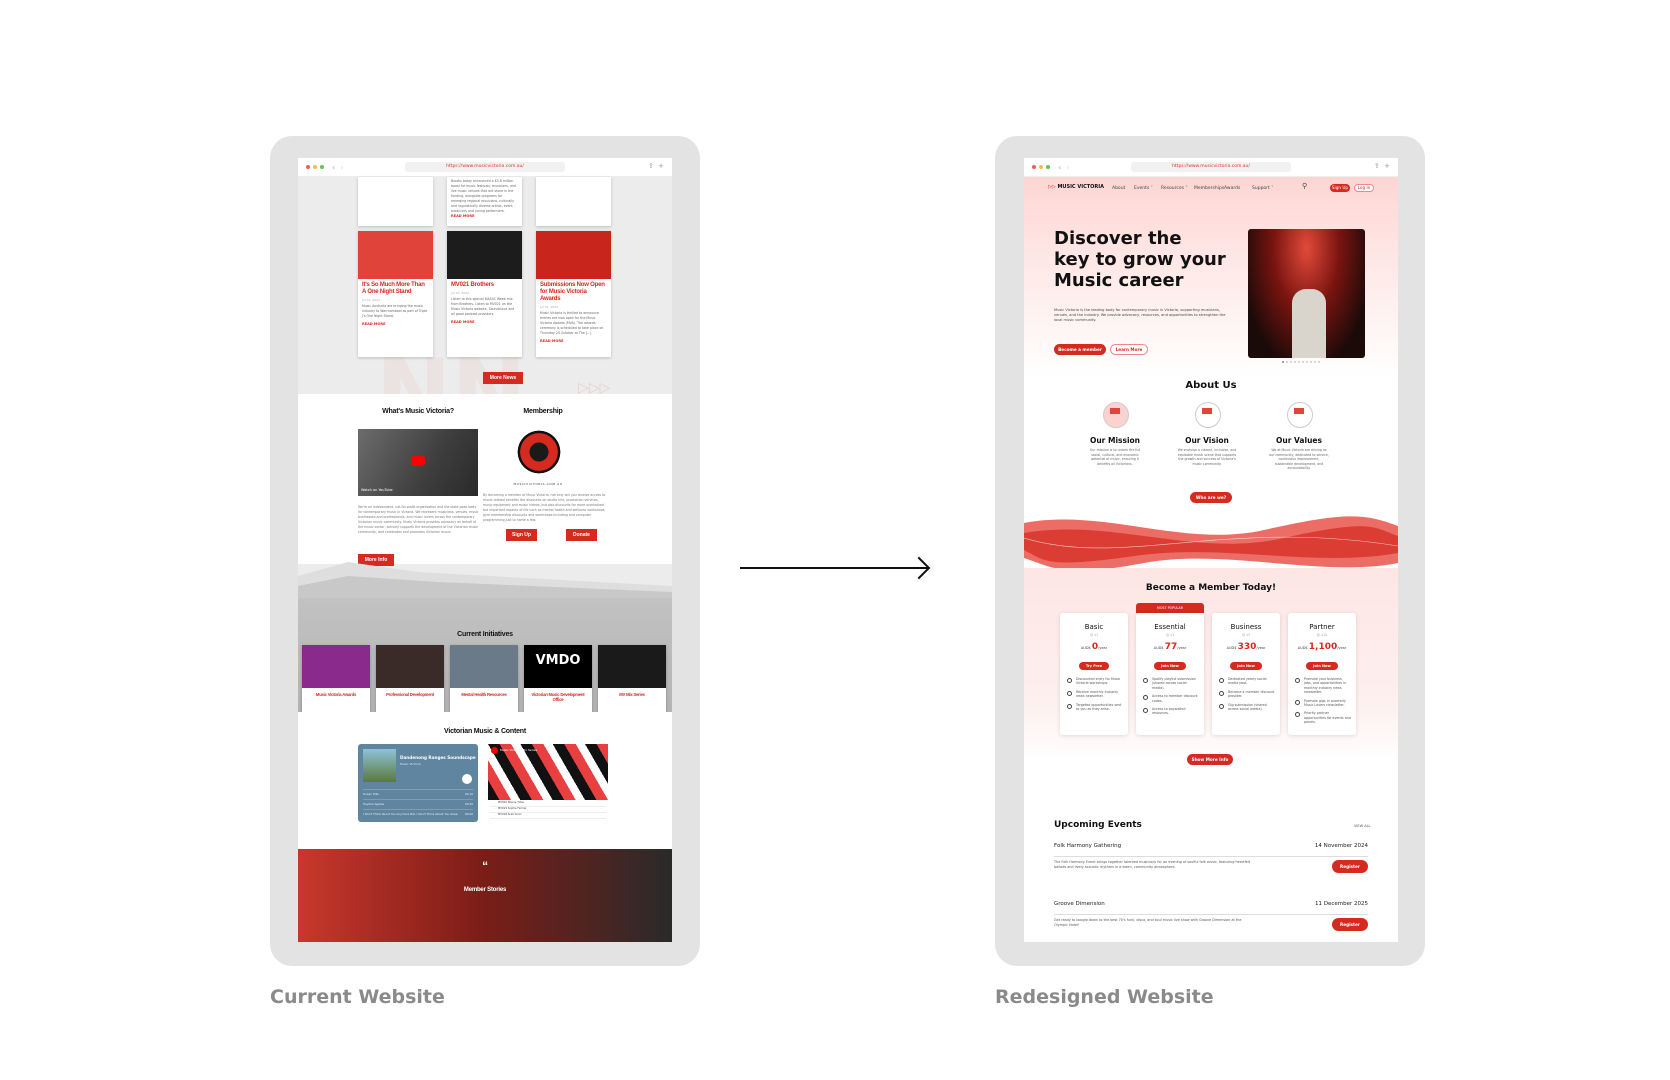 The height and width of the screenshot is (1080, 1670). I want to click on video-player: Watch on YouTube, so click(418, 462).